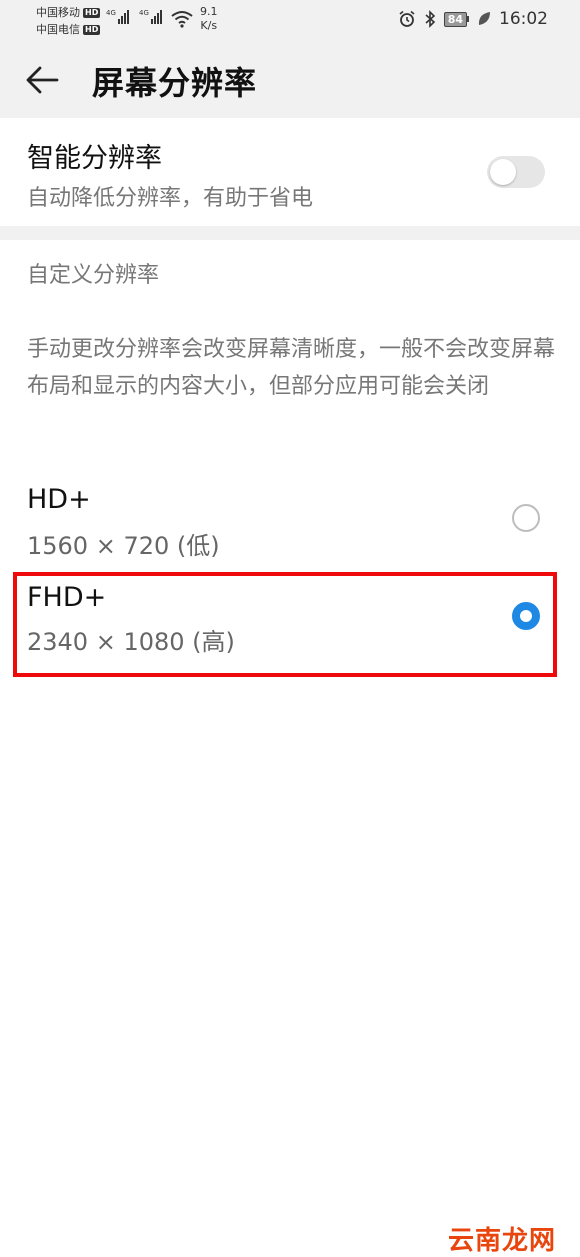 Image resolution: width=580 pixels, height=1257 pixels. What do you see at coordinates (123, 546) in the screenshot?
I see `option-subtitle: 1560 × 720 (低)` at bounding box center [123, 546].